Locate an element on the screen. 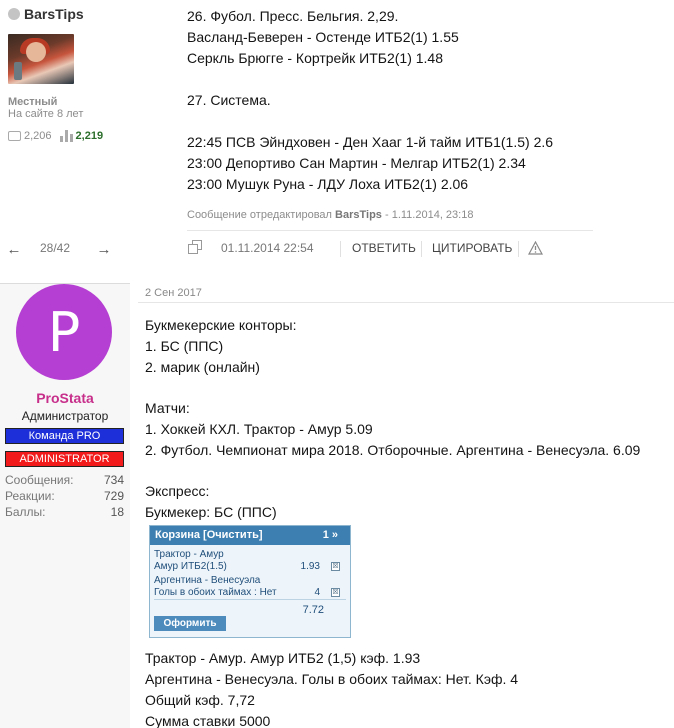 The height and width of the screenshot is (728, 674). report-warning-icon is located at coordinates (535, 247).